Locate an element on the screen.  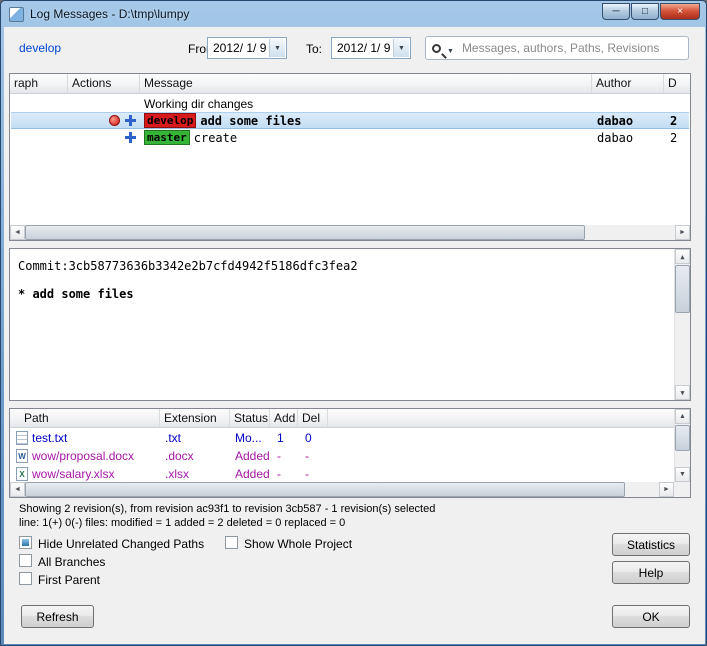
all-branches-label: All Branches is located at coordinates (71, 562).